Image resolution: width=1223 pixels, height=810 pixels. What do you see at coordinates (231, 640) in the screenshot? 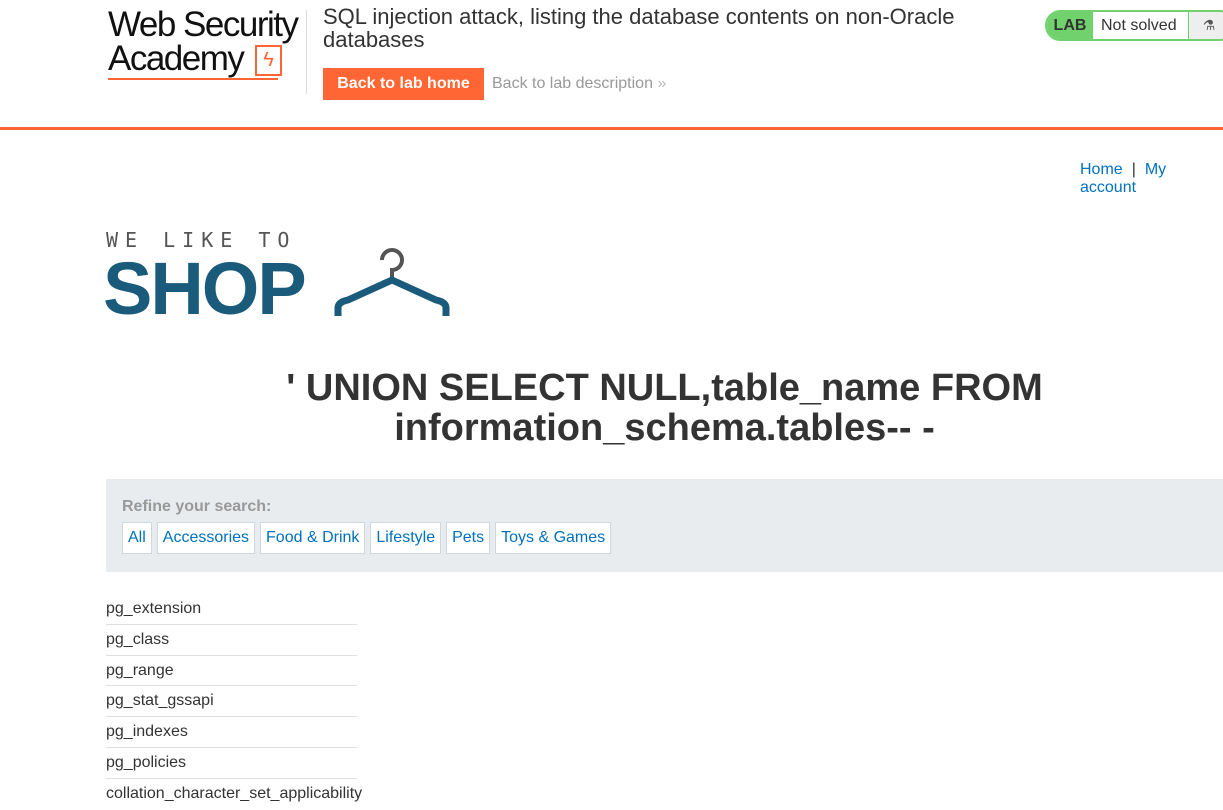
I see `table-row: pg_class` at bounding box center [231, 640].